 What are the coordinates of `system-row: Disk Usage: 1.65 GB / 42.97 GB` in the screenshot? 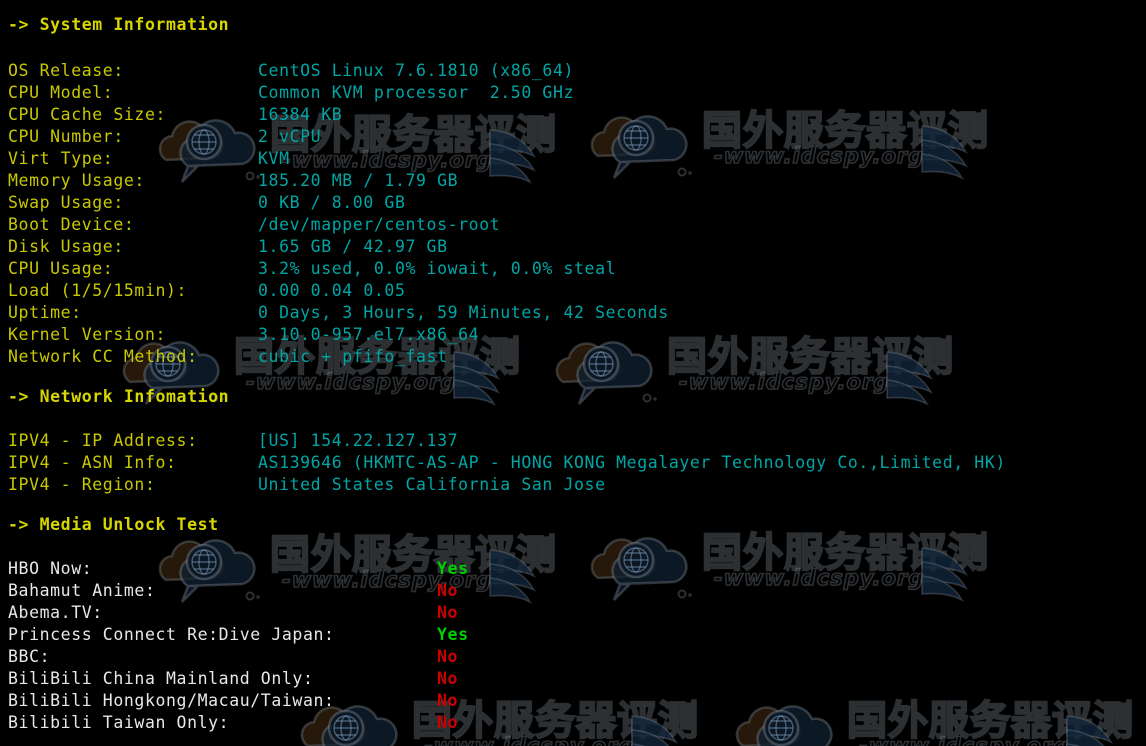 It's located at (228, 247).